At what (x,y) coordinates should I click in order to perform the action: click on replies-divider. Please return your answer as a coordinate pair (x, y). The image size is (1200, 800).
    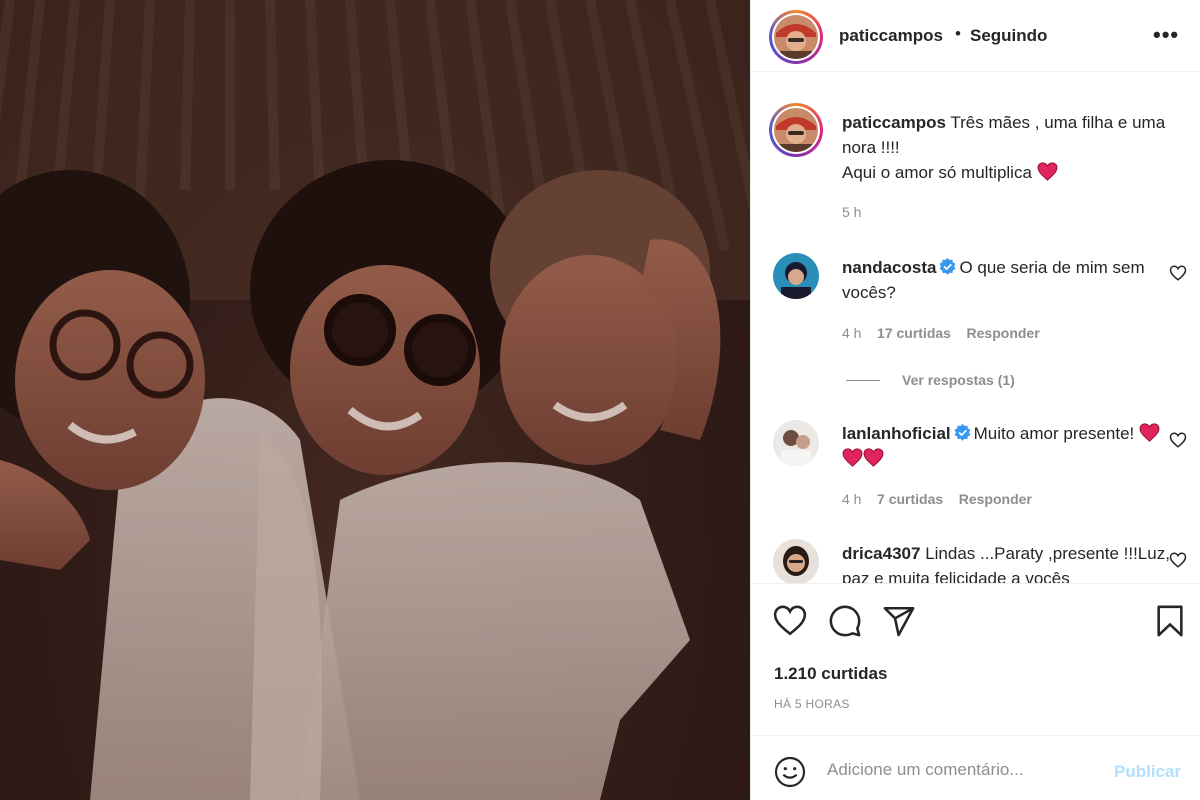
    Looking at the image, I should click on (863, 380).